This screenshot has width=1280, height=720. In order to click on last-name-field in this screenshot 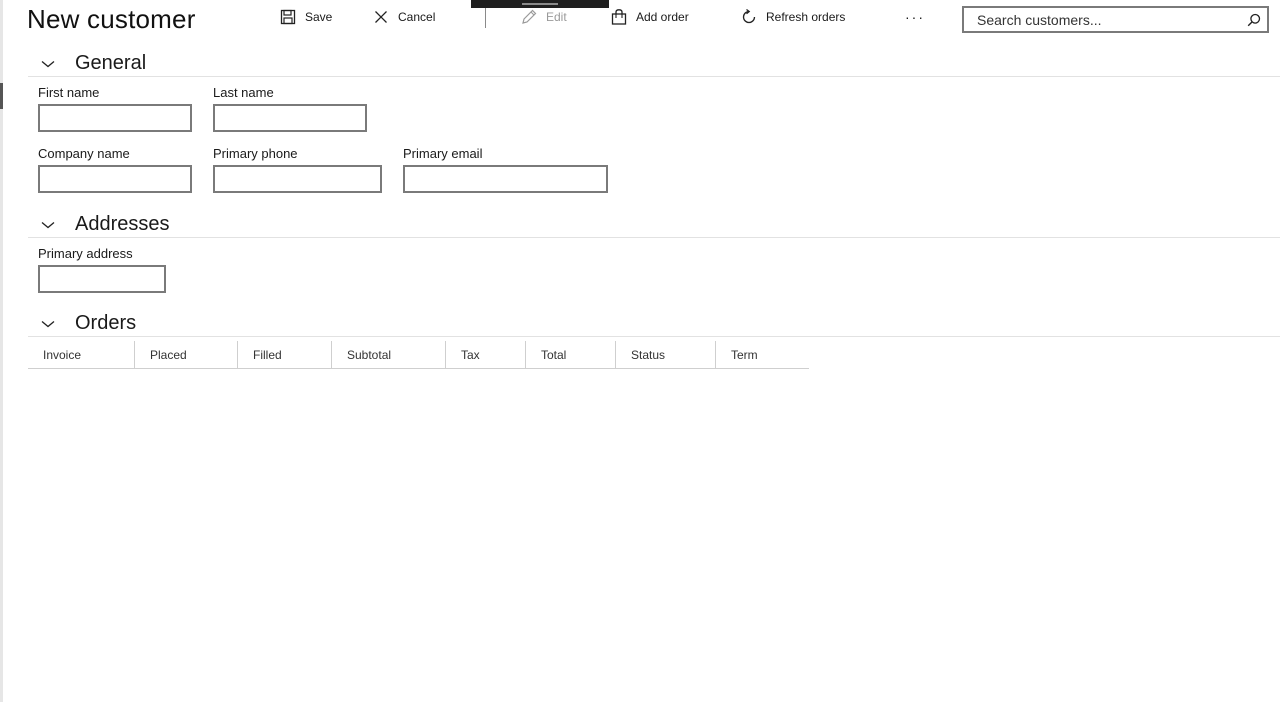, I will do `click(290, 118)`.